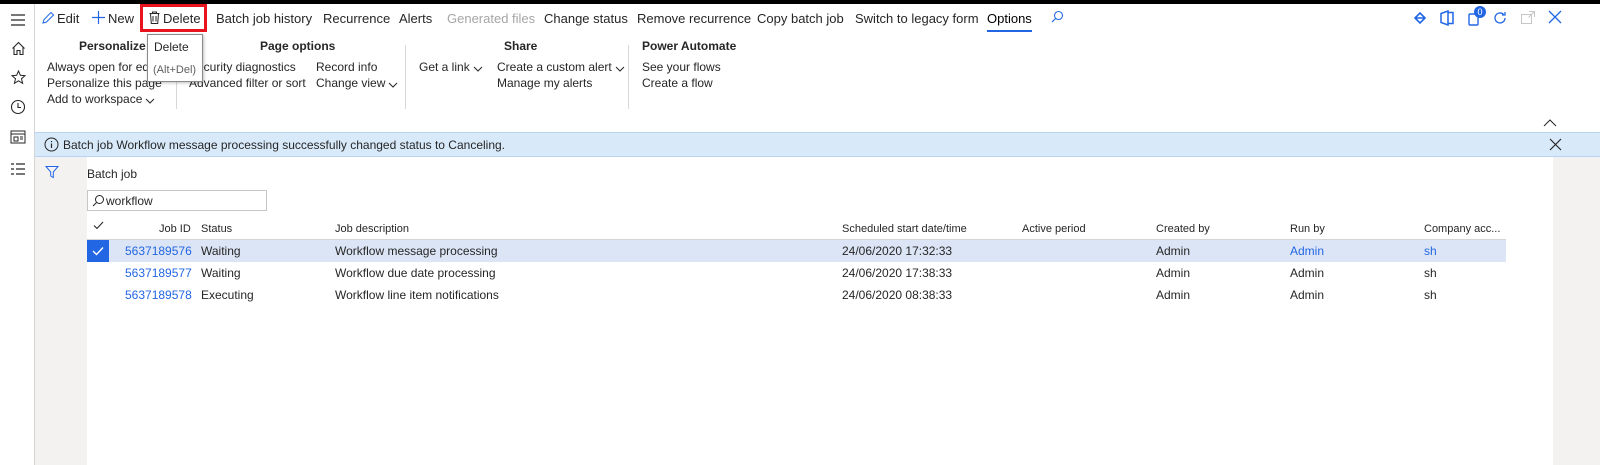 This screenshot has height=465, width=1600. I want to click on record-info: Record info, so click(346, 67).